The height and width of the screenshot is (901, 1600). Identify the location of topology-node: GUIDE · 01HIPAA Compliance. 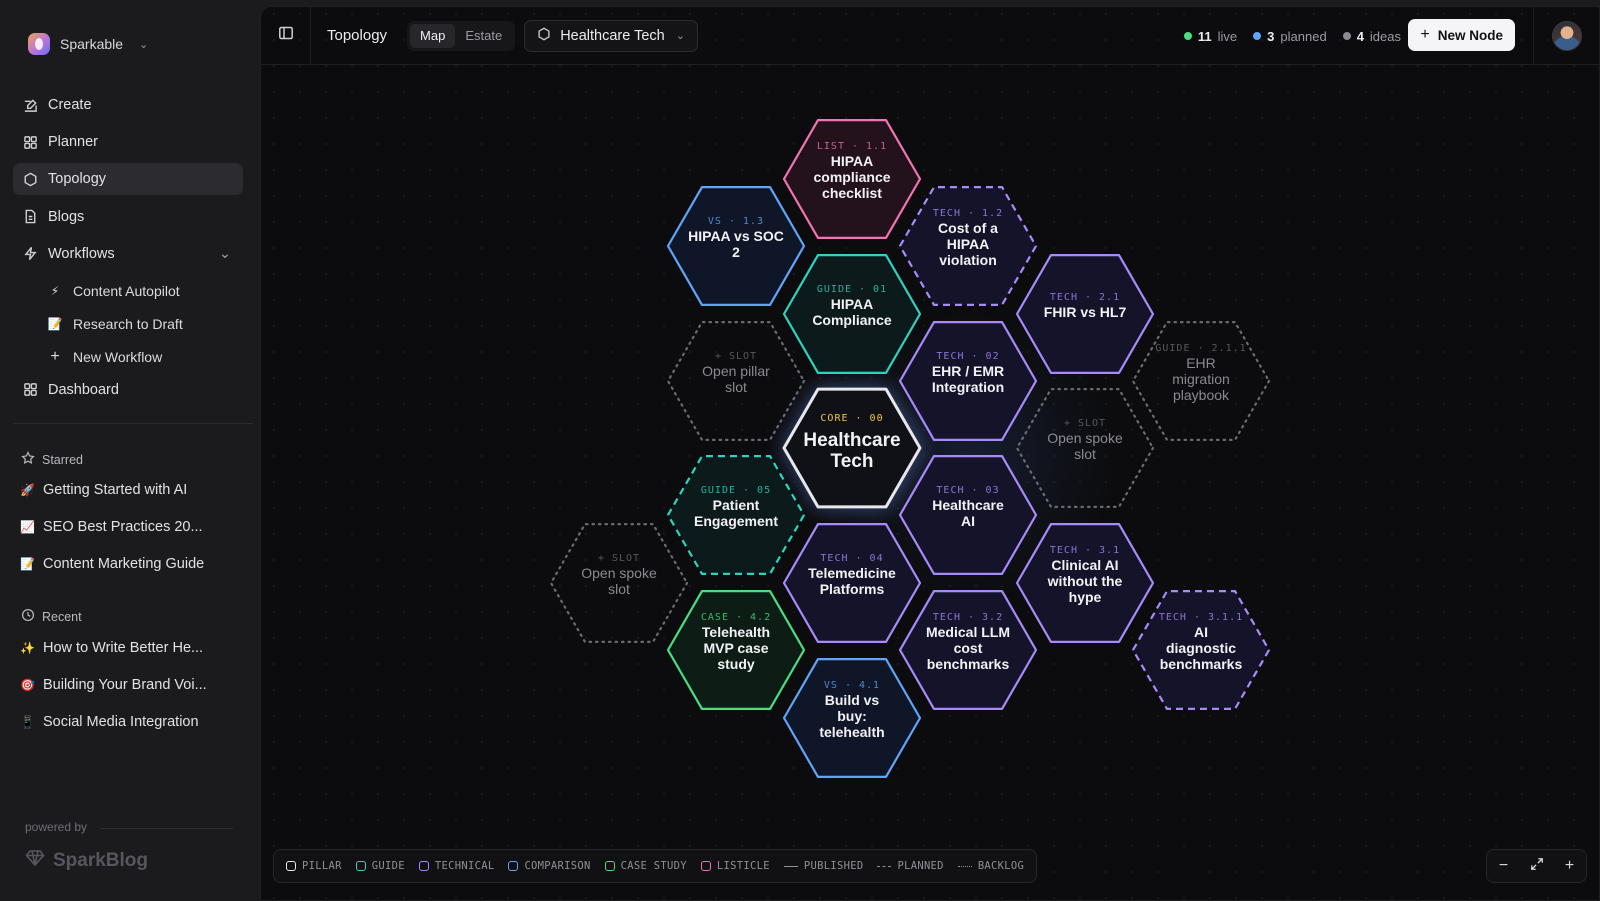
(852, 314).